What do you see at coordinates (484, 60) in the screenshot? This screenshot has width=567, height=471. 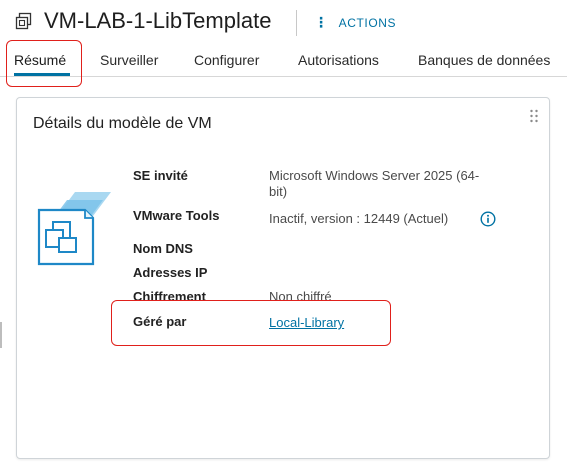 I see `tab-banques-de-donnees: Banques de données` at bounding box center [484, 60].